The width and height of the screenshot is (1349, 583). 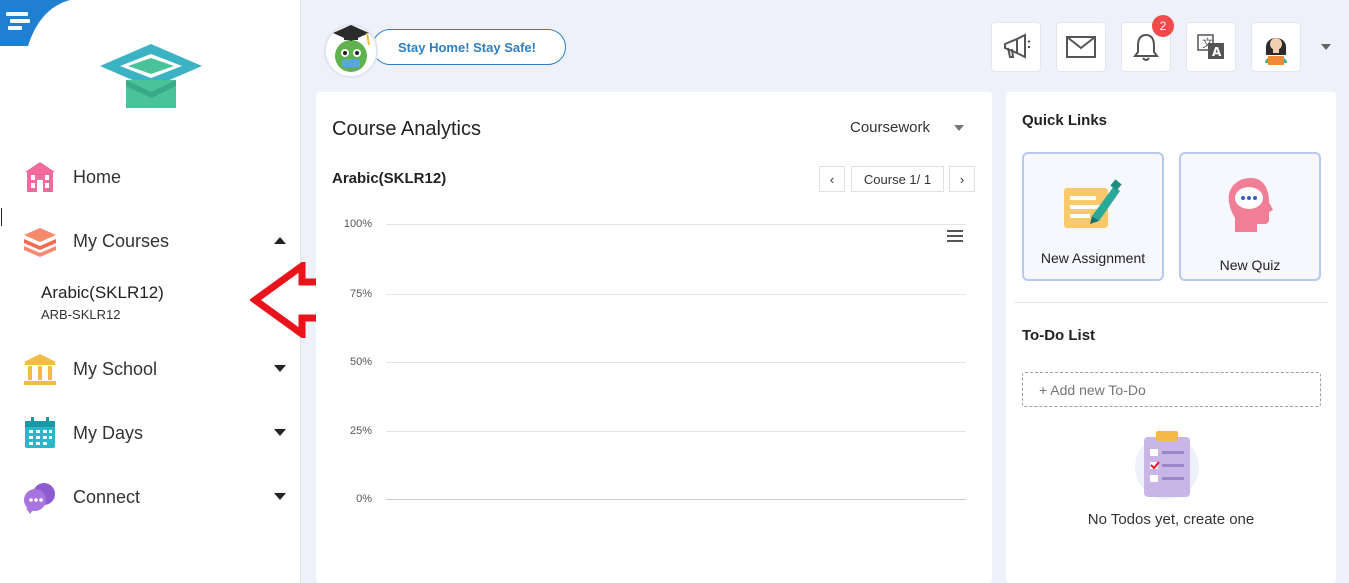 What do you see at coordinates (676, 499) in the screenshot?
I see `chart-baseline` at bounding box center [676, 499].